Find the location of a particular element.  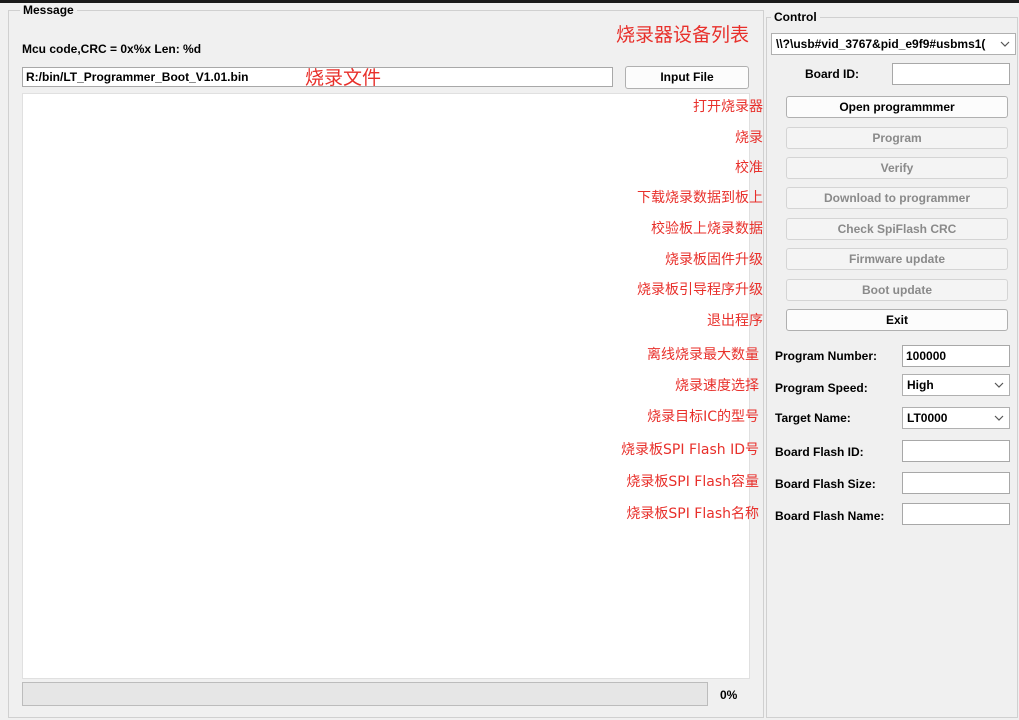

boot-update-button: Boot update is located at coordinates (897, 290).